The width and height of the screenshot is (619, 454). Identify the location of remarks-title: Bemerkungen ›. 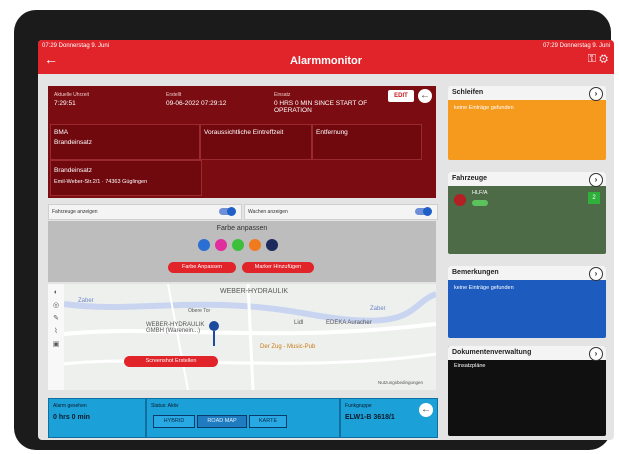
(527, 273).